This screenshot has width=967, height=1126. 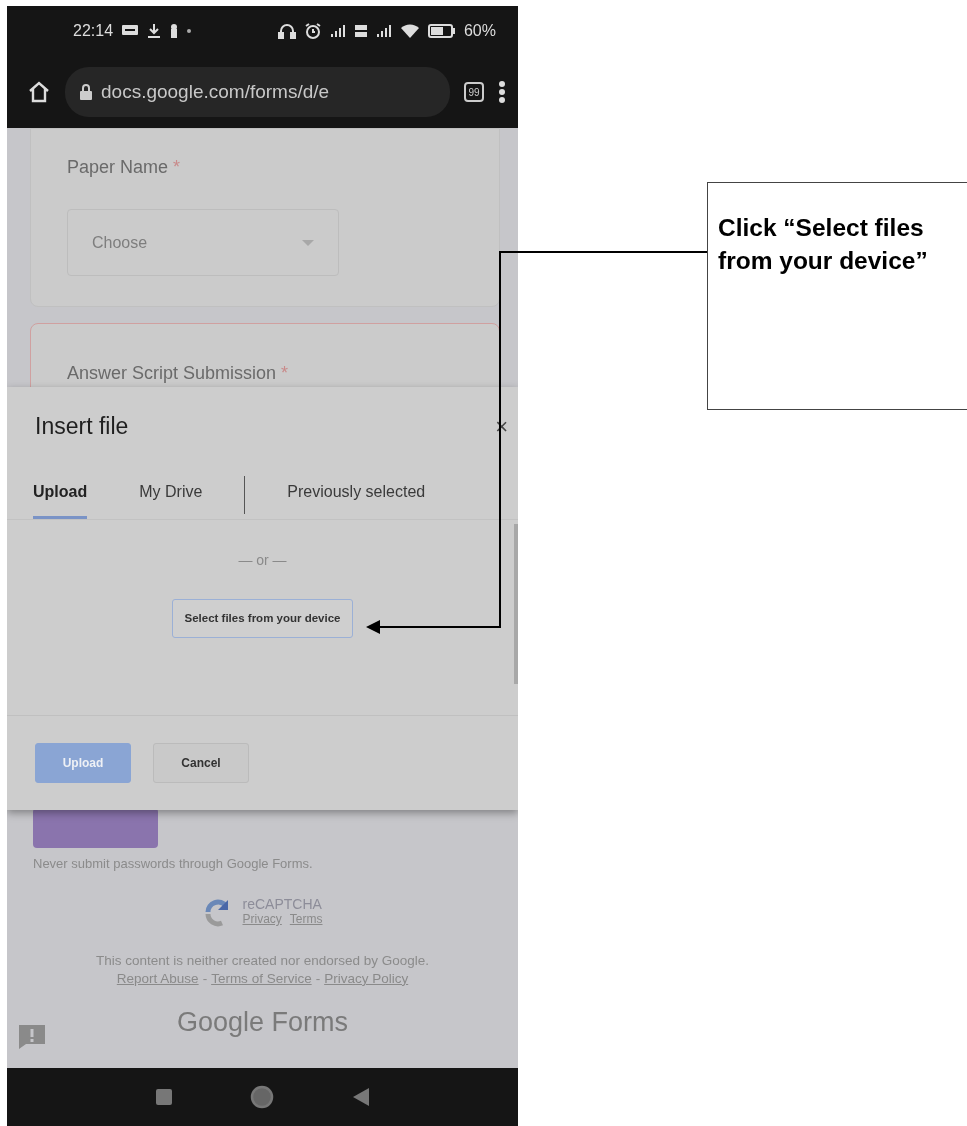 What do you see at coordinates (441, 31) in the screenshot?
I see `battery-icon` at bounding box center [441, 31].